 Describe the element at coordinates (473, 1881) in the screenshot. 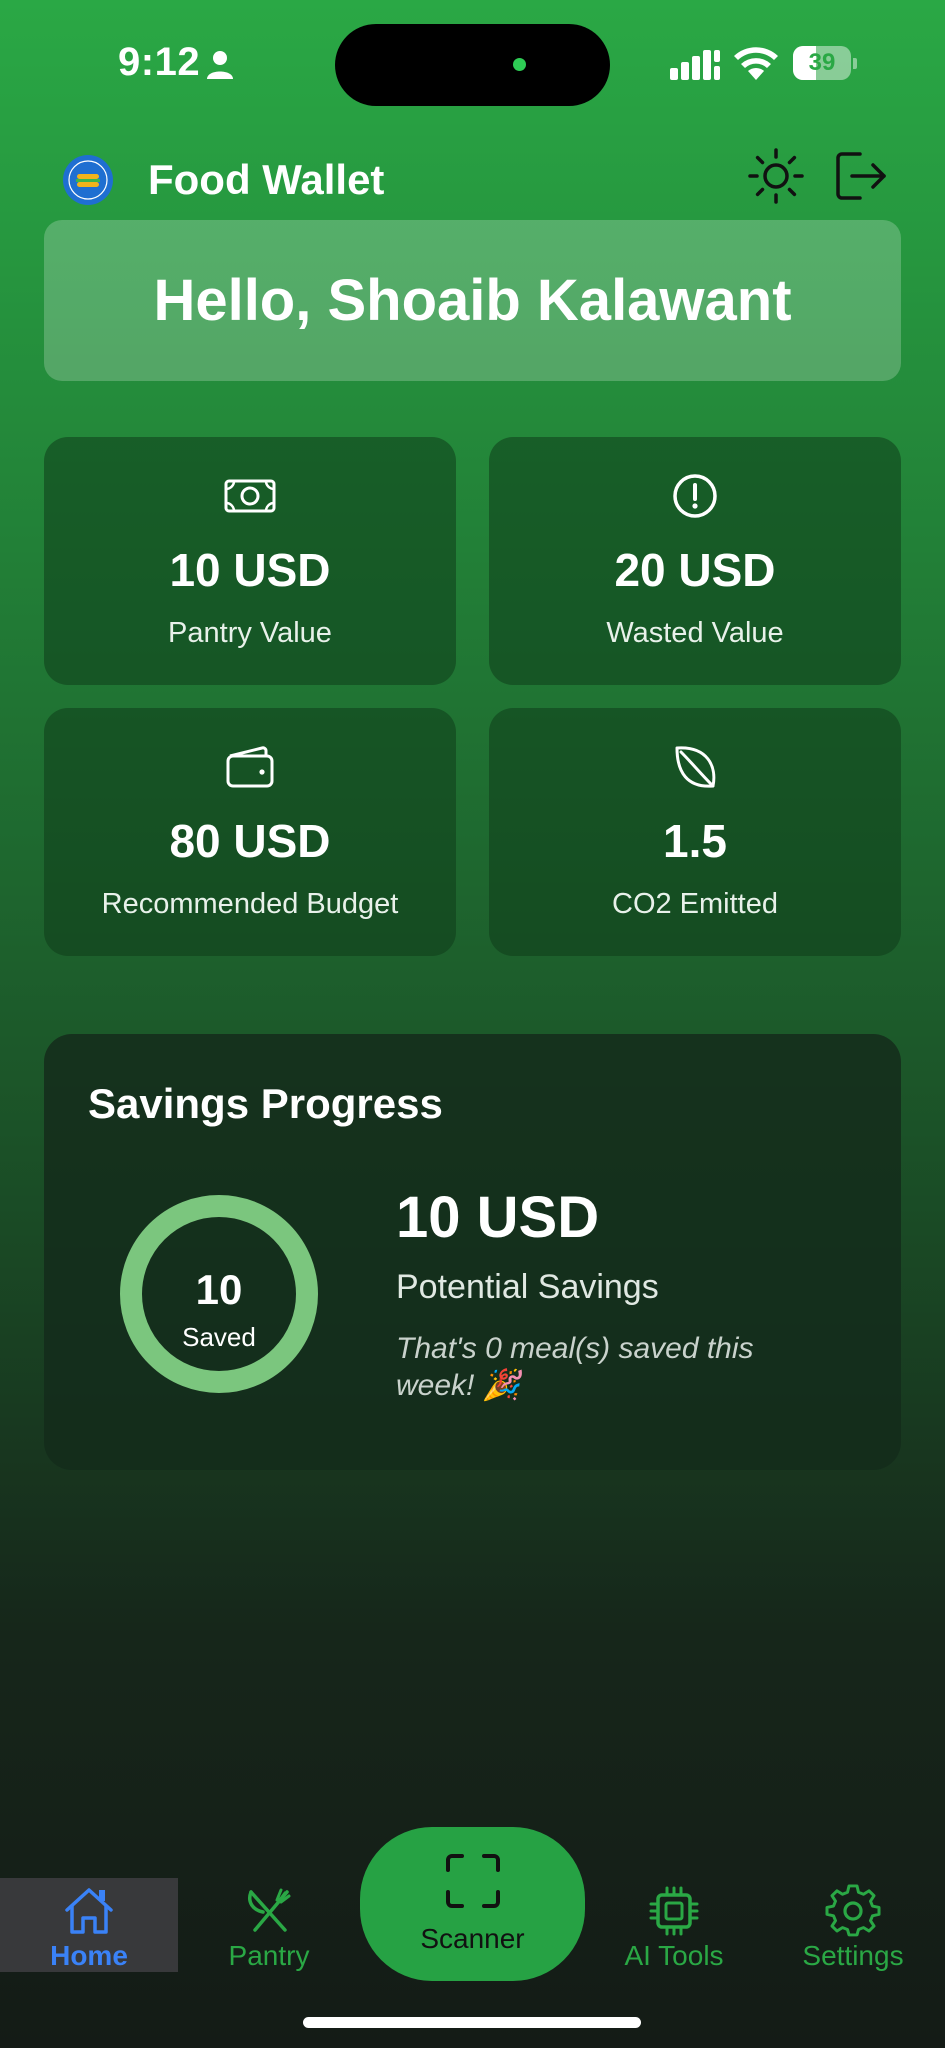

I see `scan-frame-icon` at that location.